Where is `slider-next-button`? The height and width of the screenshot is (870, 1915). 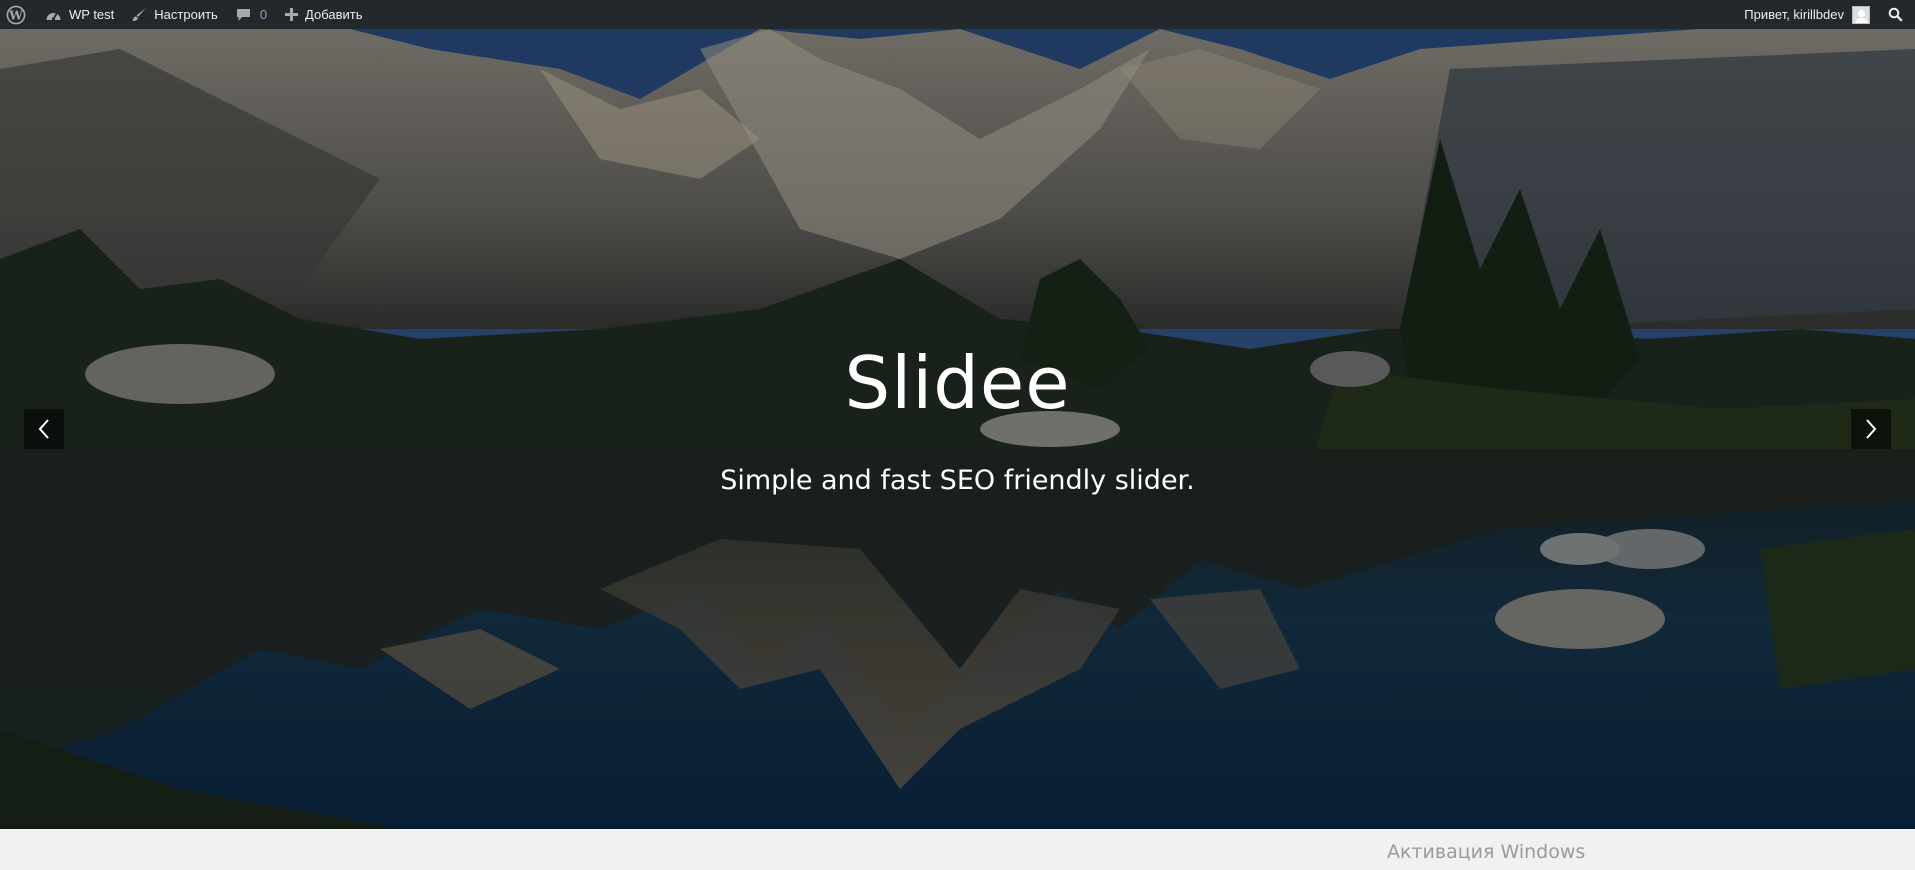
slider-next-button is located at coordinates (1871, 429).